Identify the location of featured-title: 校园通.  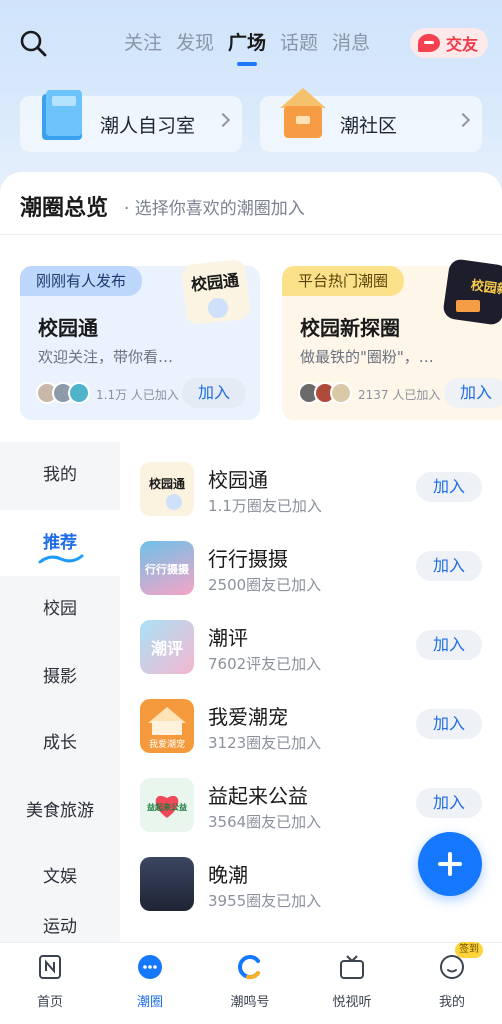
(68, 328).